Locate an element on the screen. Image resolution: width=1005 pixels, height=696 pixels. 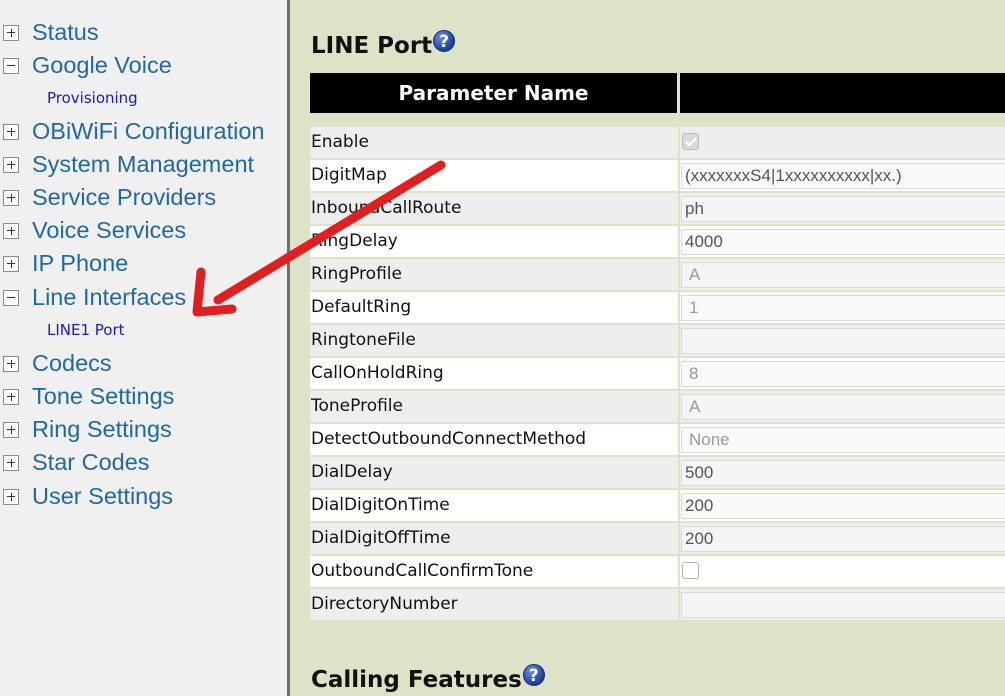
column-header-parameter-name: Parameter Name is located at coordinates (493, 93).